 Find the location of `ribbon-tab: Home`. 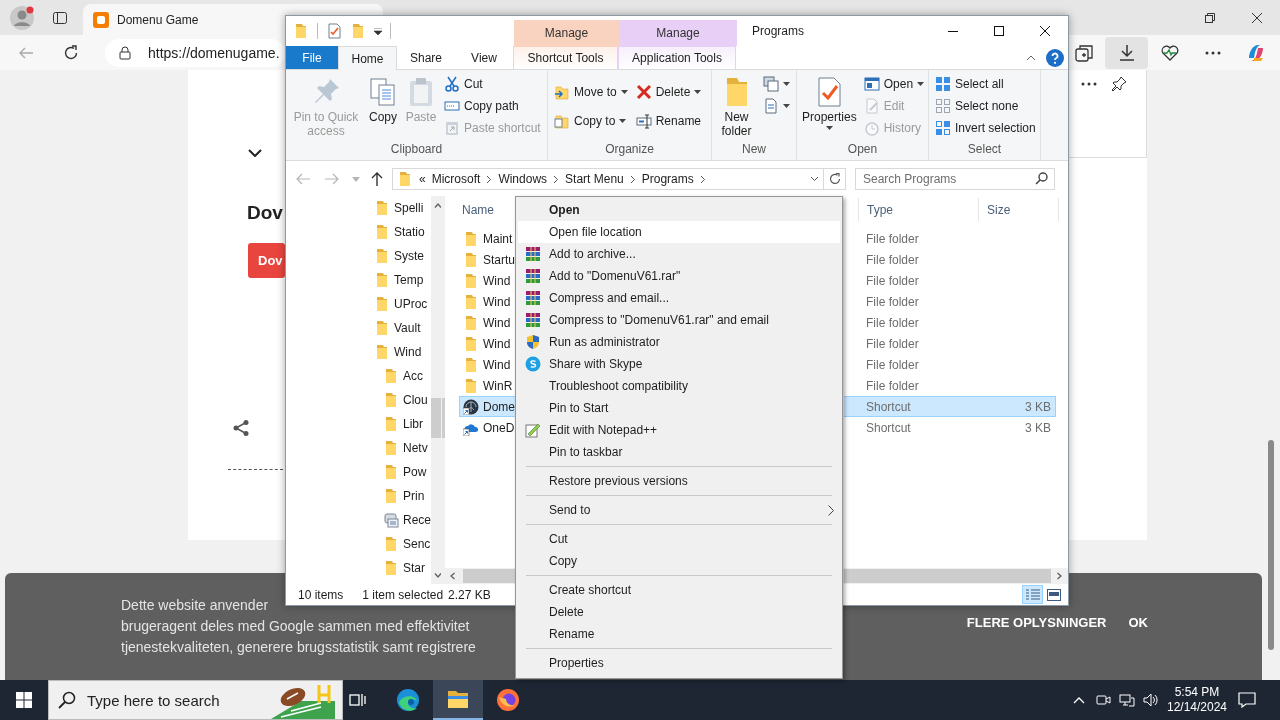

ribbon-tab: Home is located at coordinates (367, 58).